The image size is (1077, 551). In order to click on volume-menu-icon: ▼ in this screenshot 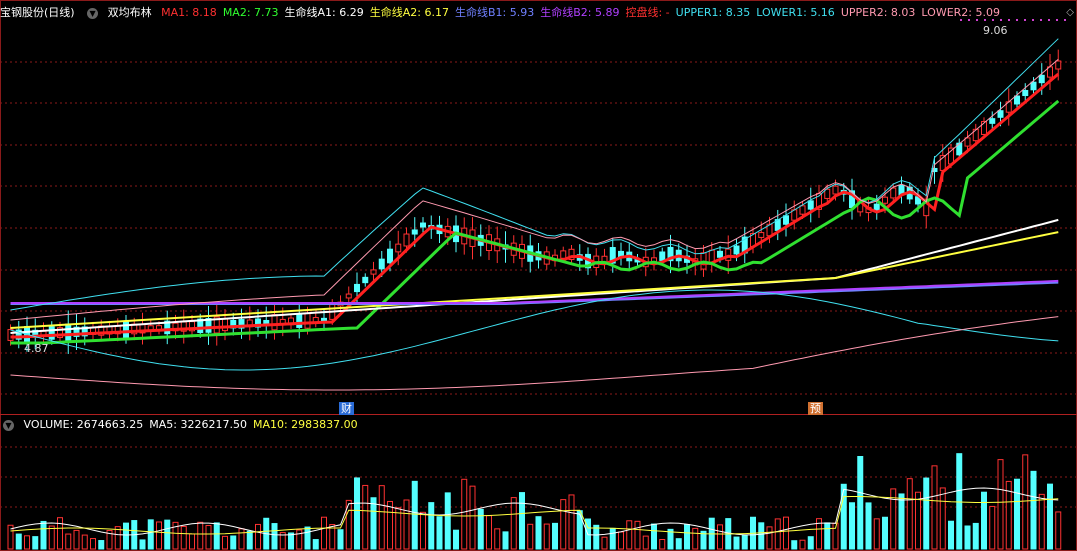, I will do `click(8, 425)`.